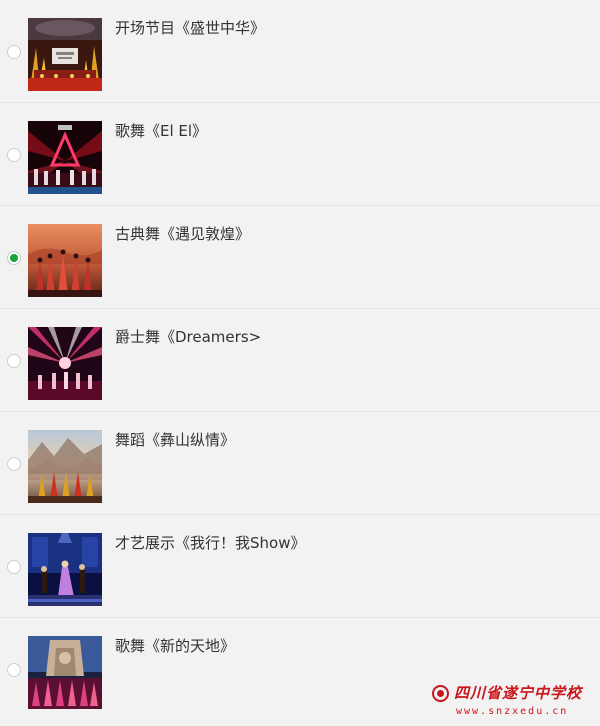 This screenshot has height=726, width=600. I want to click on list-item: 才艺展示《我行！我Show》, so click(300, 566).